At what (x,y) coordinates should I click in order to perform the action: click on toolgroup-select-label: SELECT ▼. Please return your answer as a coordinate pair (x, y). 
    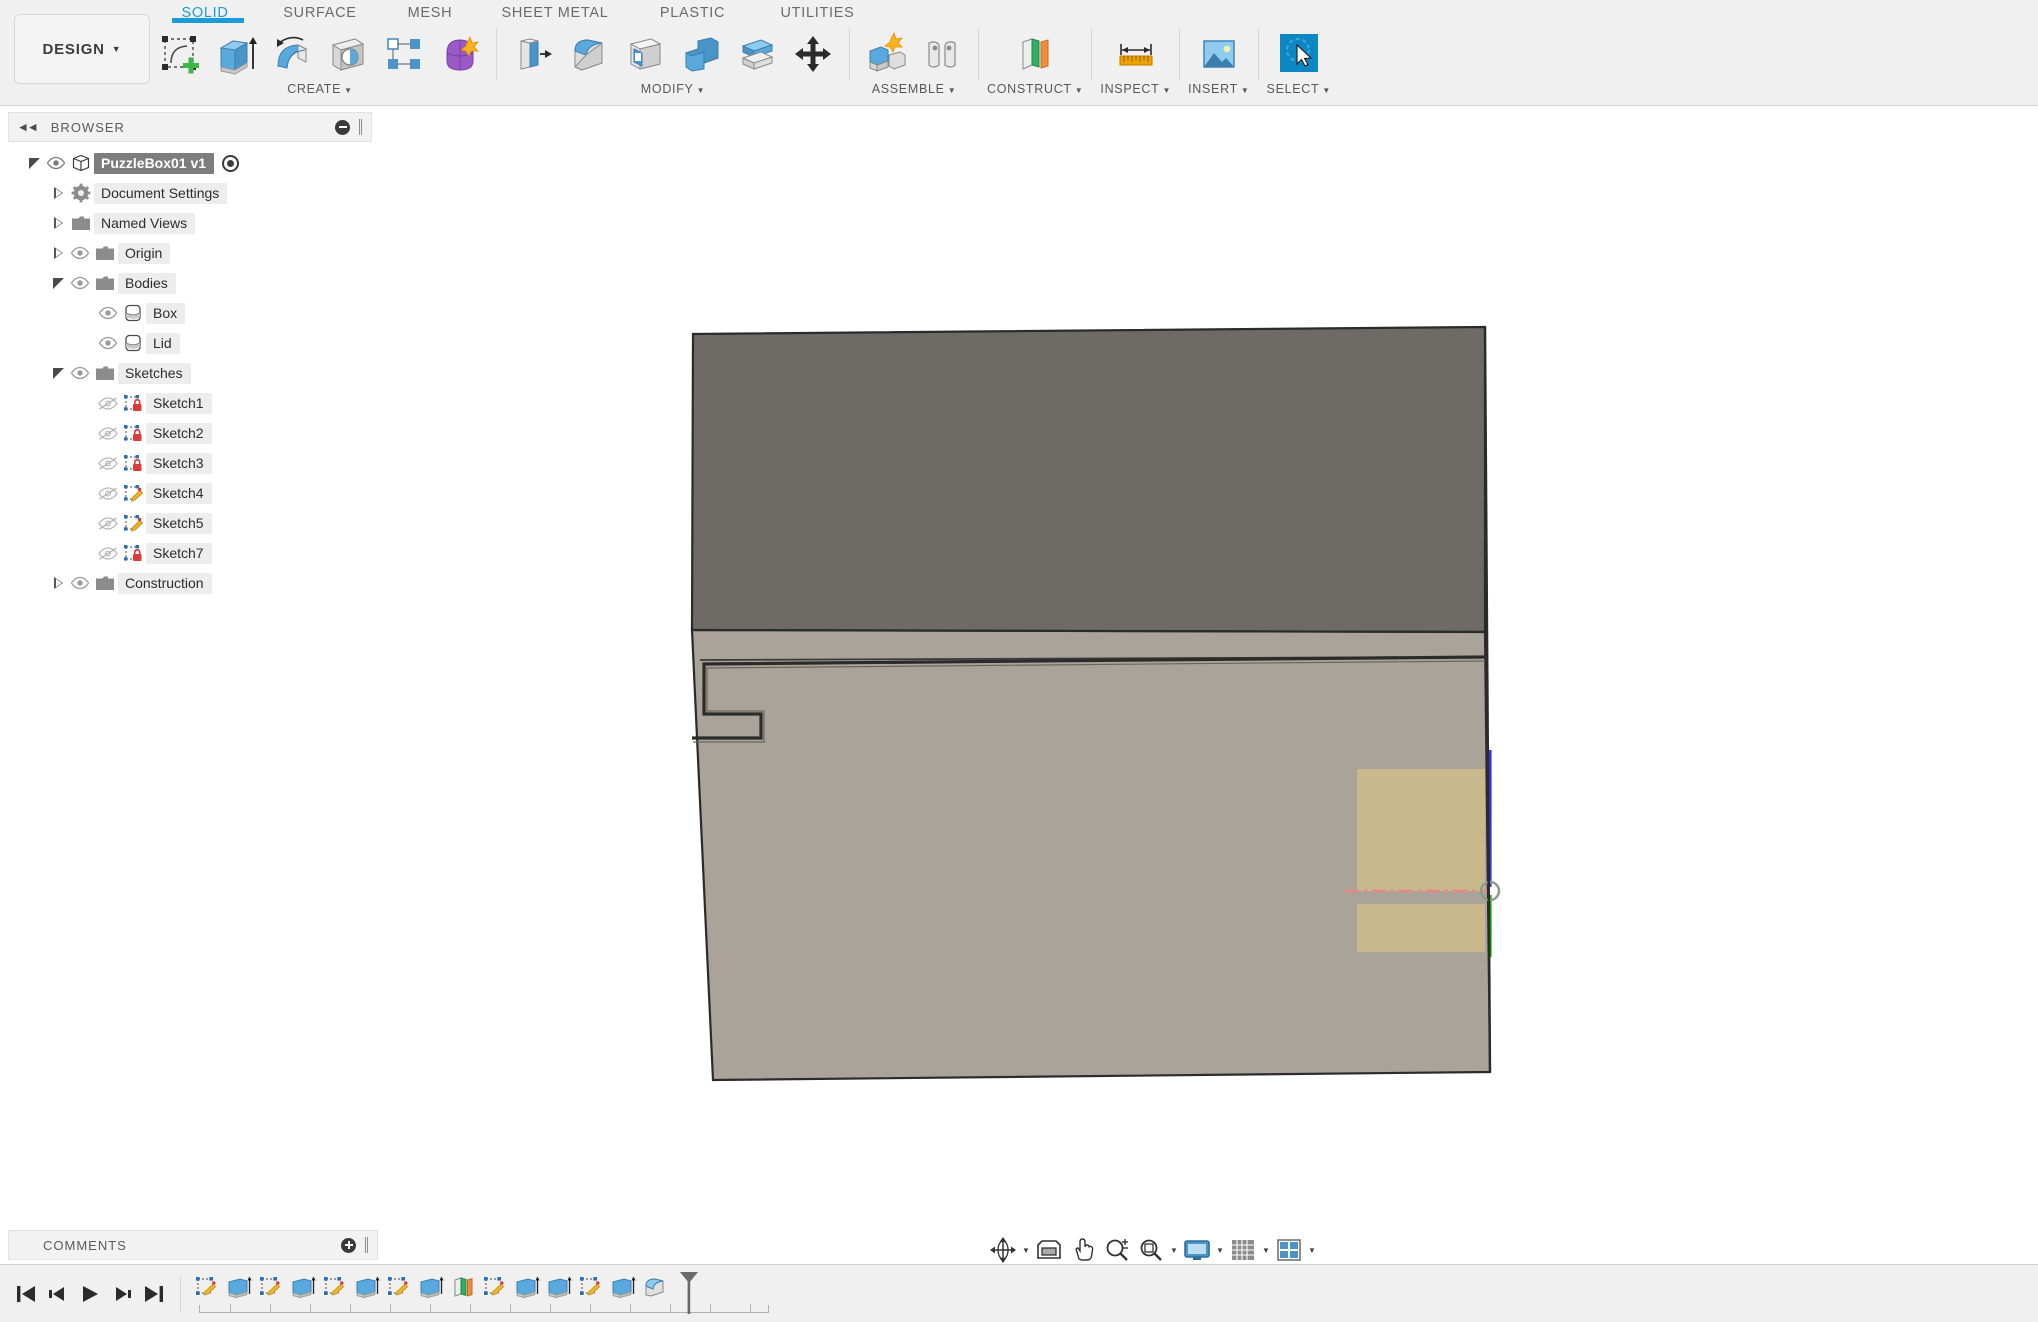
    Looking at the image, I should click on (1299, 89).